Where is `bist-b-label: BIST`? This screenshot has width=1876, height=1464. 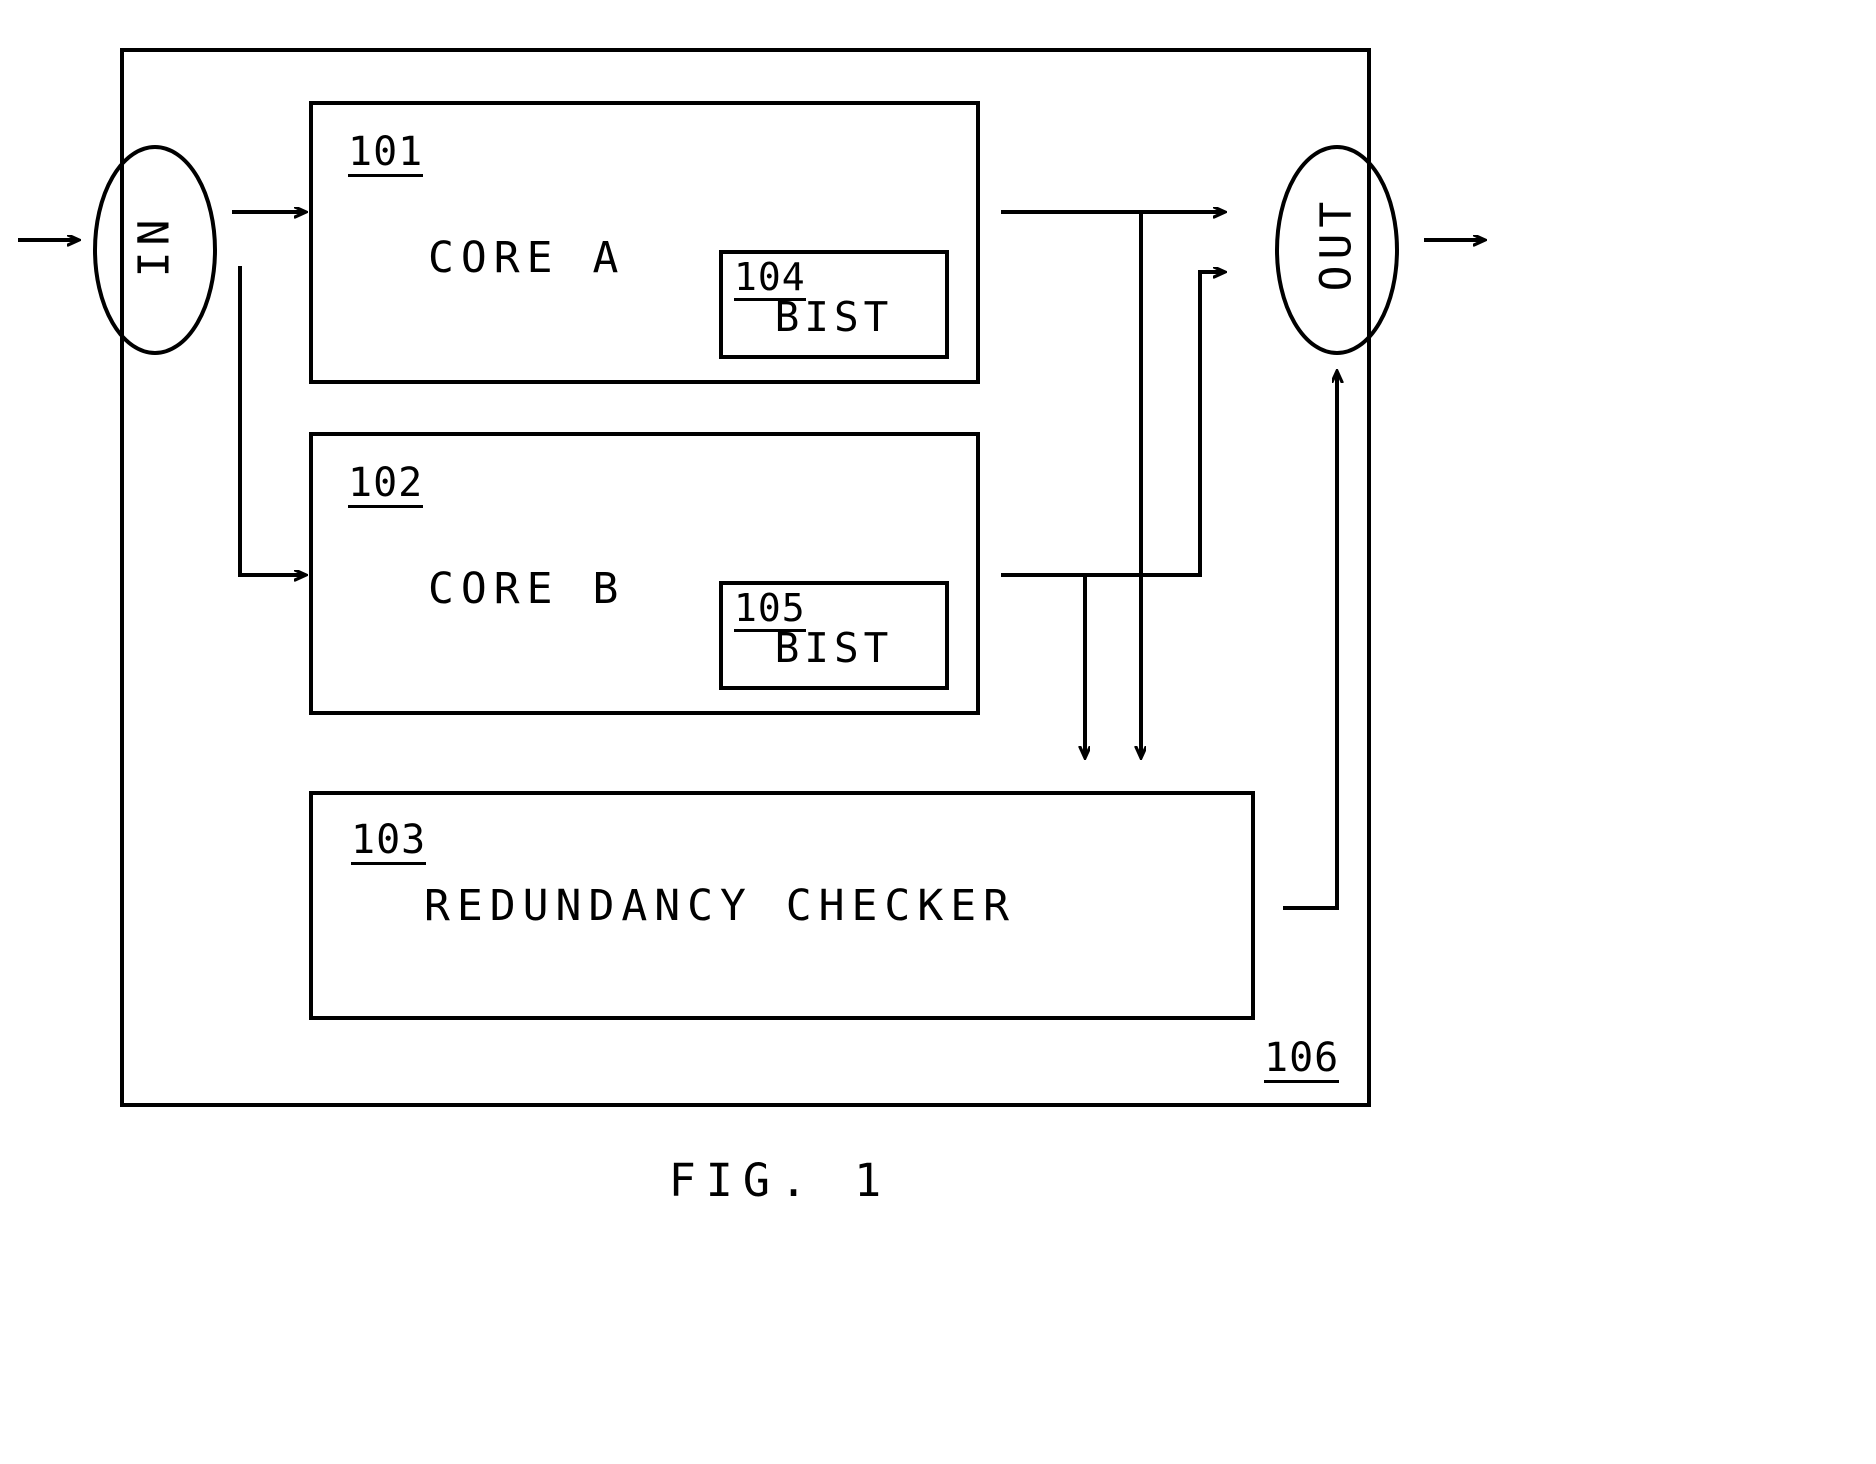
bist-b-label: BIST is located at coordinates (834, 648).